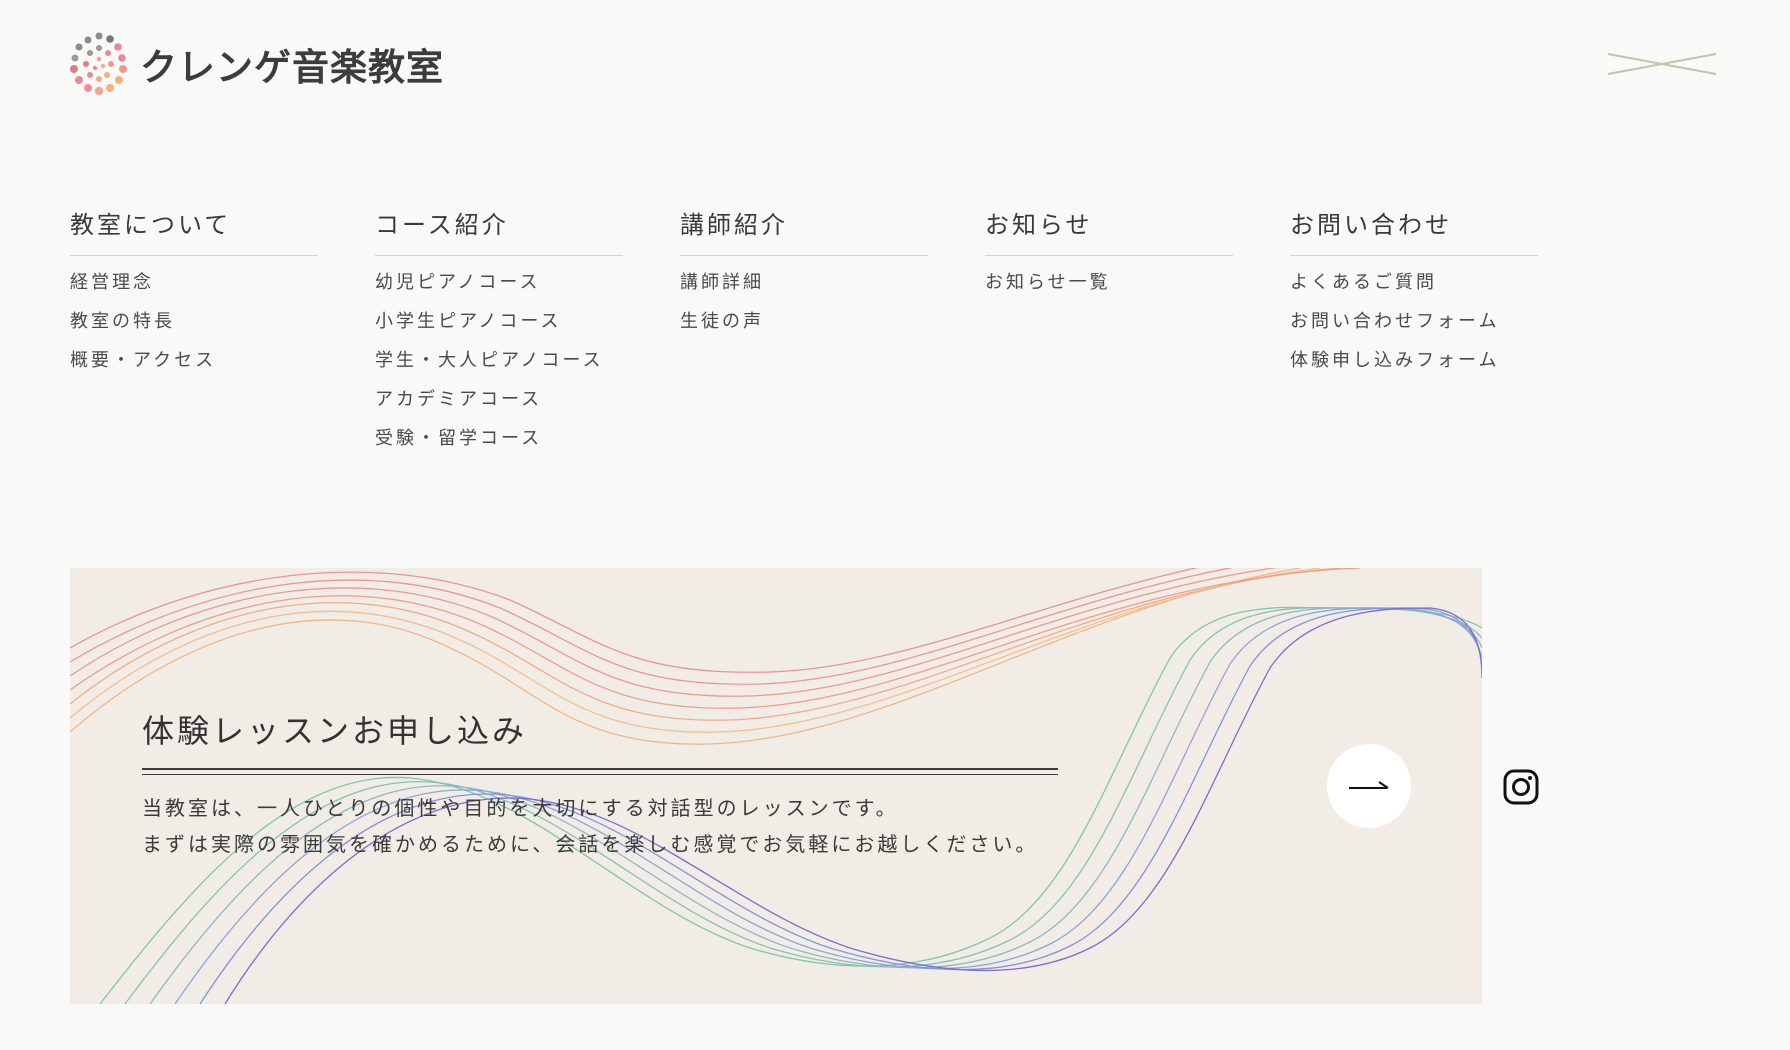 The image size is (1790, 1050). I want to click on nav-link-access: 概要・アクセス, so click(194, 365).